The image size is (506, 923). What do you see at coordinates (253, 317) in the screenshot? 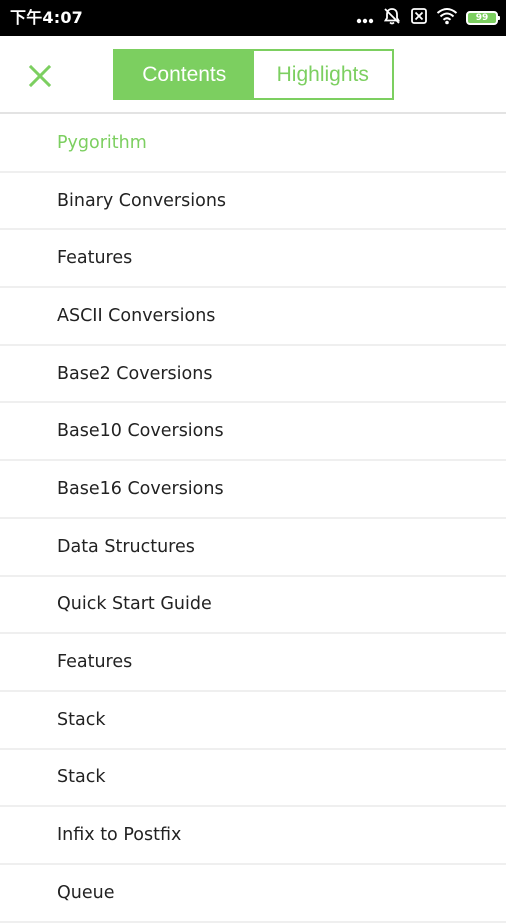
I see `toc-item: ASCII Conversions` at bounding box center [253, 317].